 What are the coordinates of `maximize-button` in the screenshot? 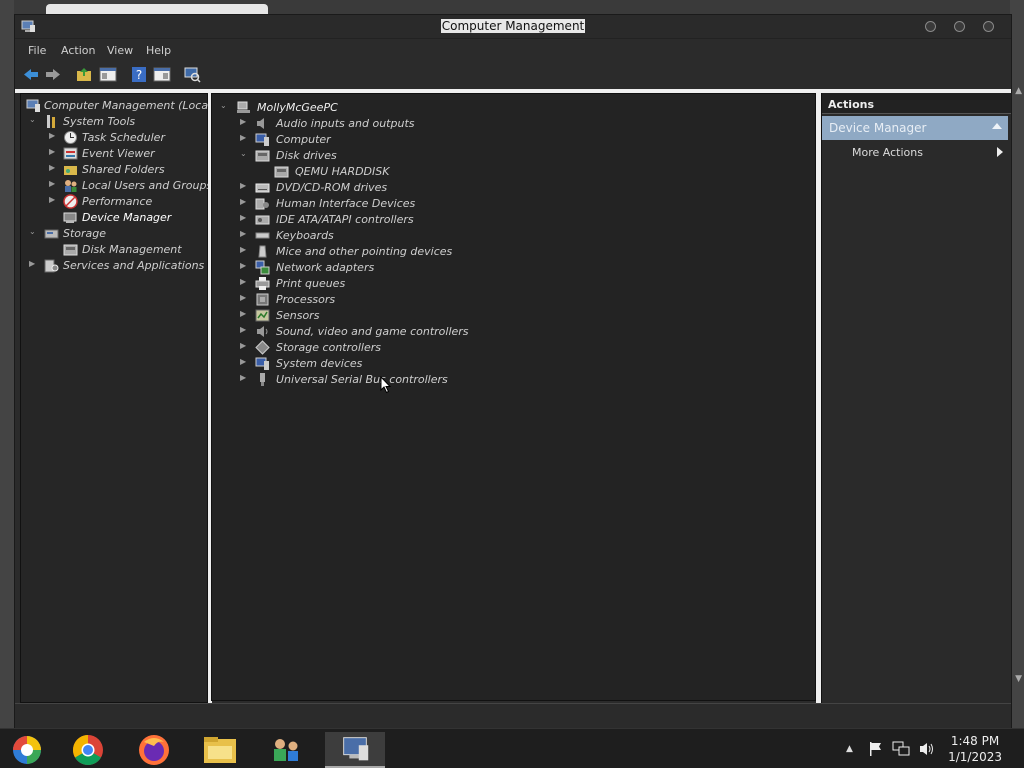 It's located at (959, 26).